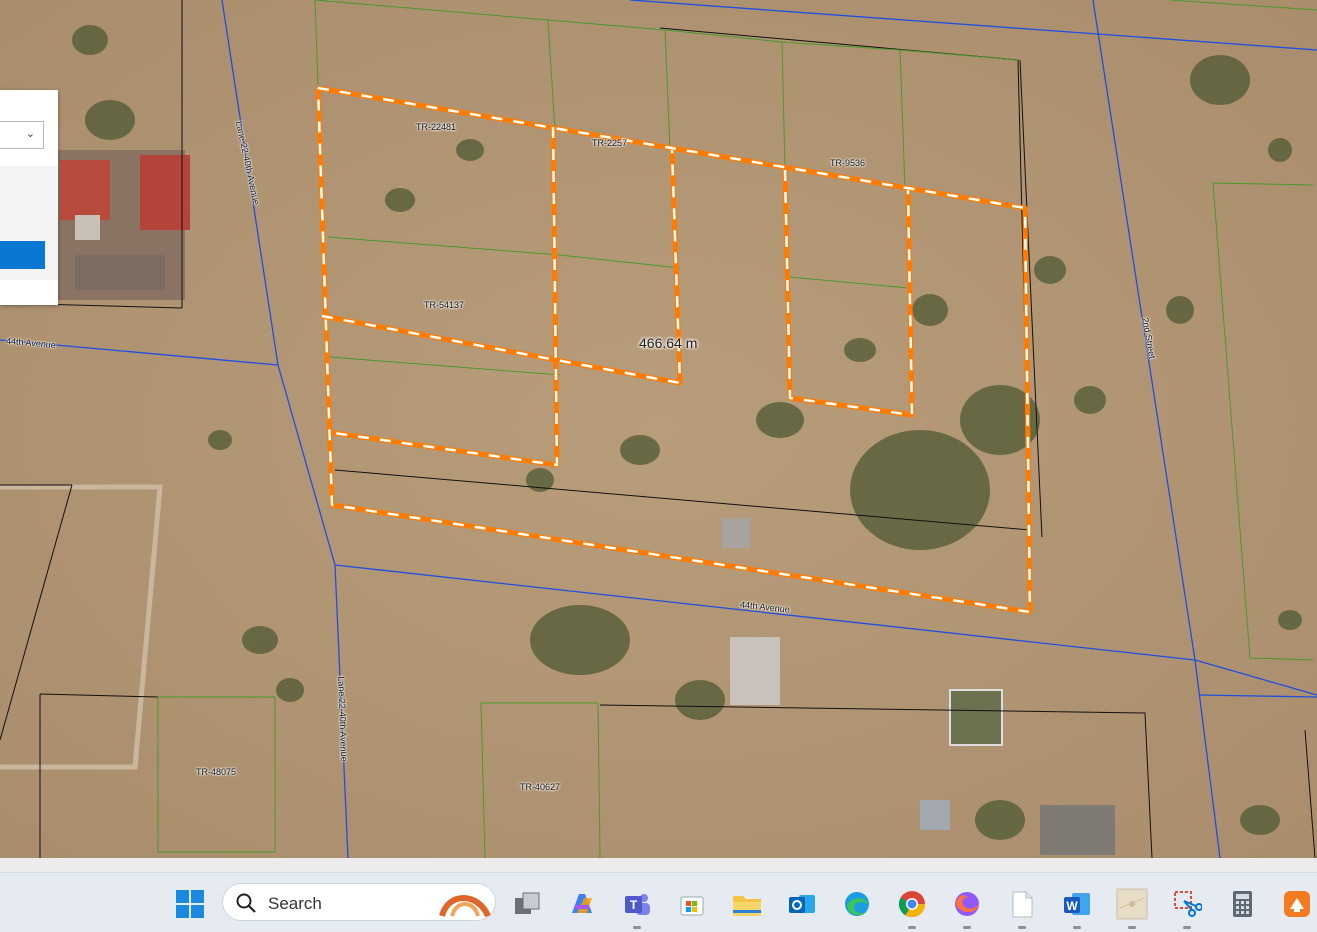  Describe the element at coordinates (444, 305) in the screenshot. I see `parcel-label: TR-54137` at that location.